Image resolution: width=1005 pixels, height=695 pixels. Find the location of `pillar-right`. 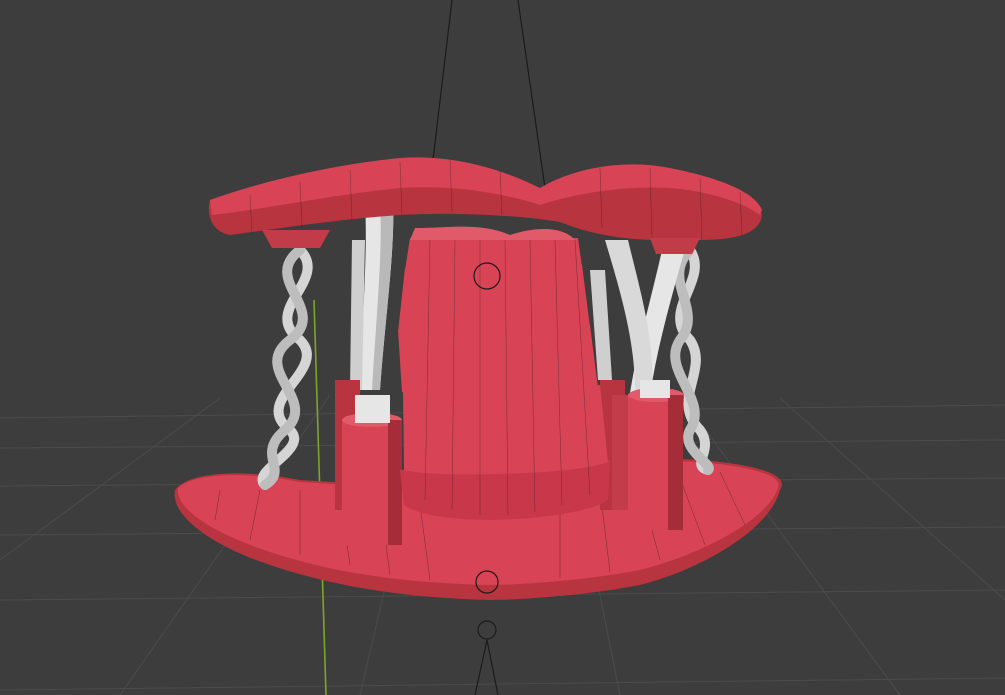

pillar-right is located at coordinates (642, 455).